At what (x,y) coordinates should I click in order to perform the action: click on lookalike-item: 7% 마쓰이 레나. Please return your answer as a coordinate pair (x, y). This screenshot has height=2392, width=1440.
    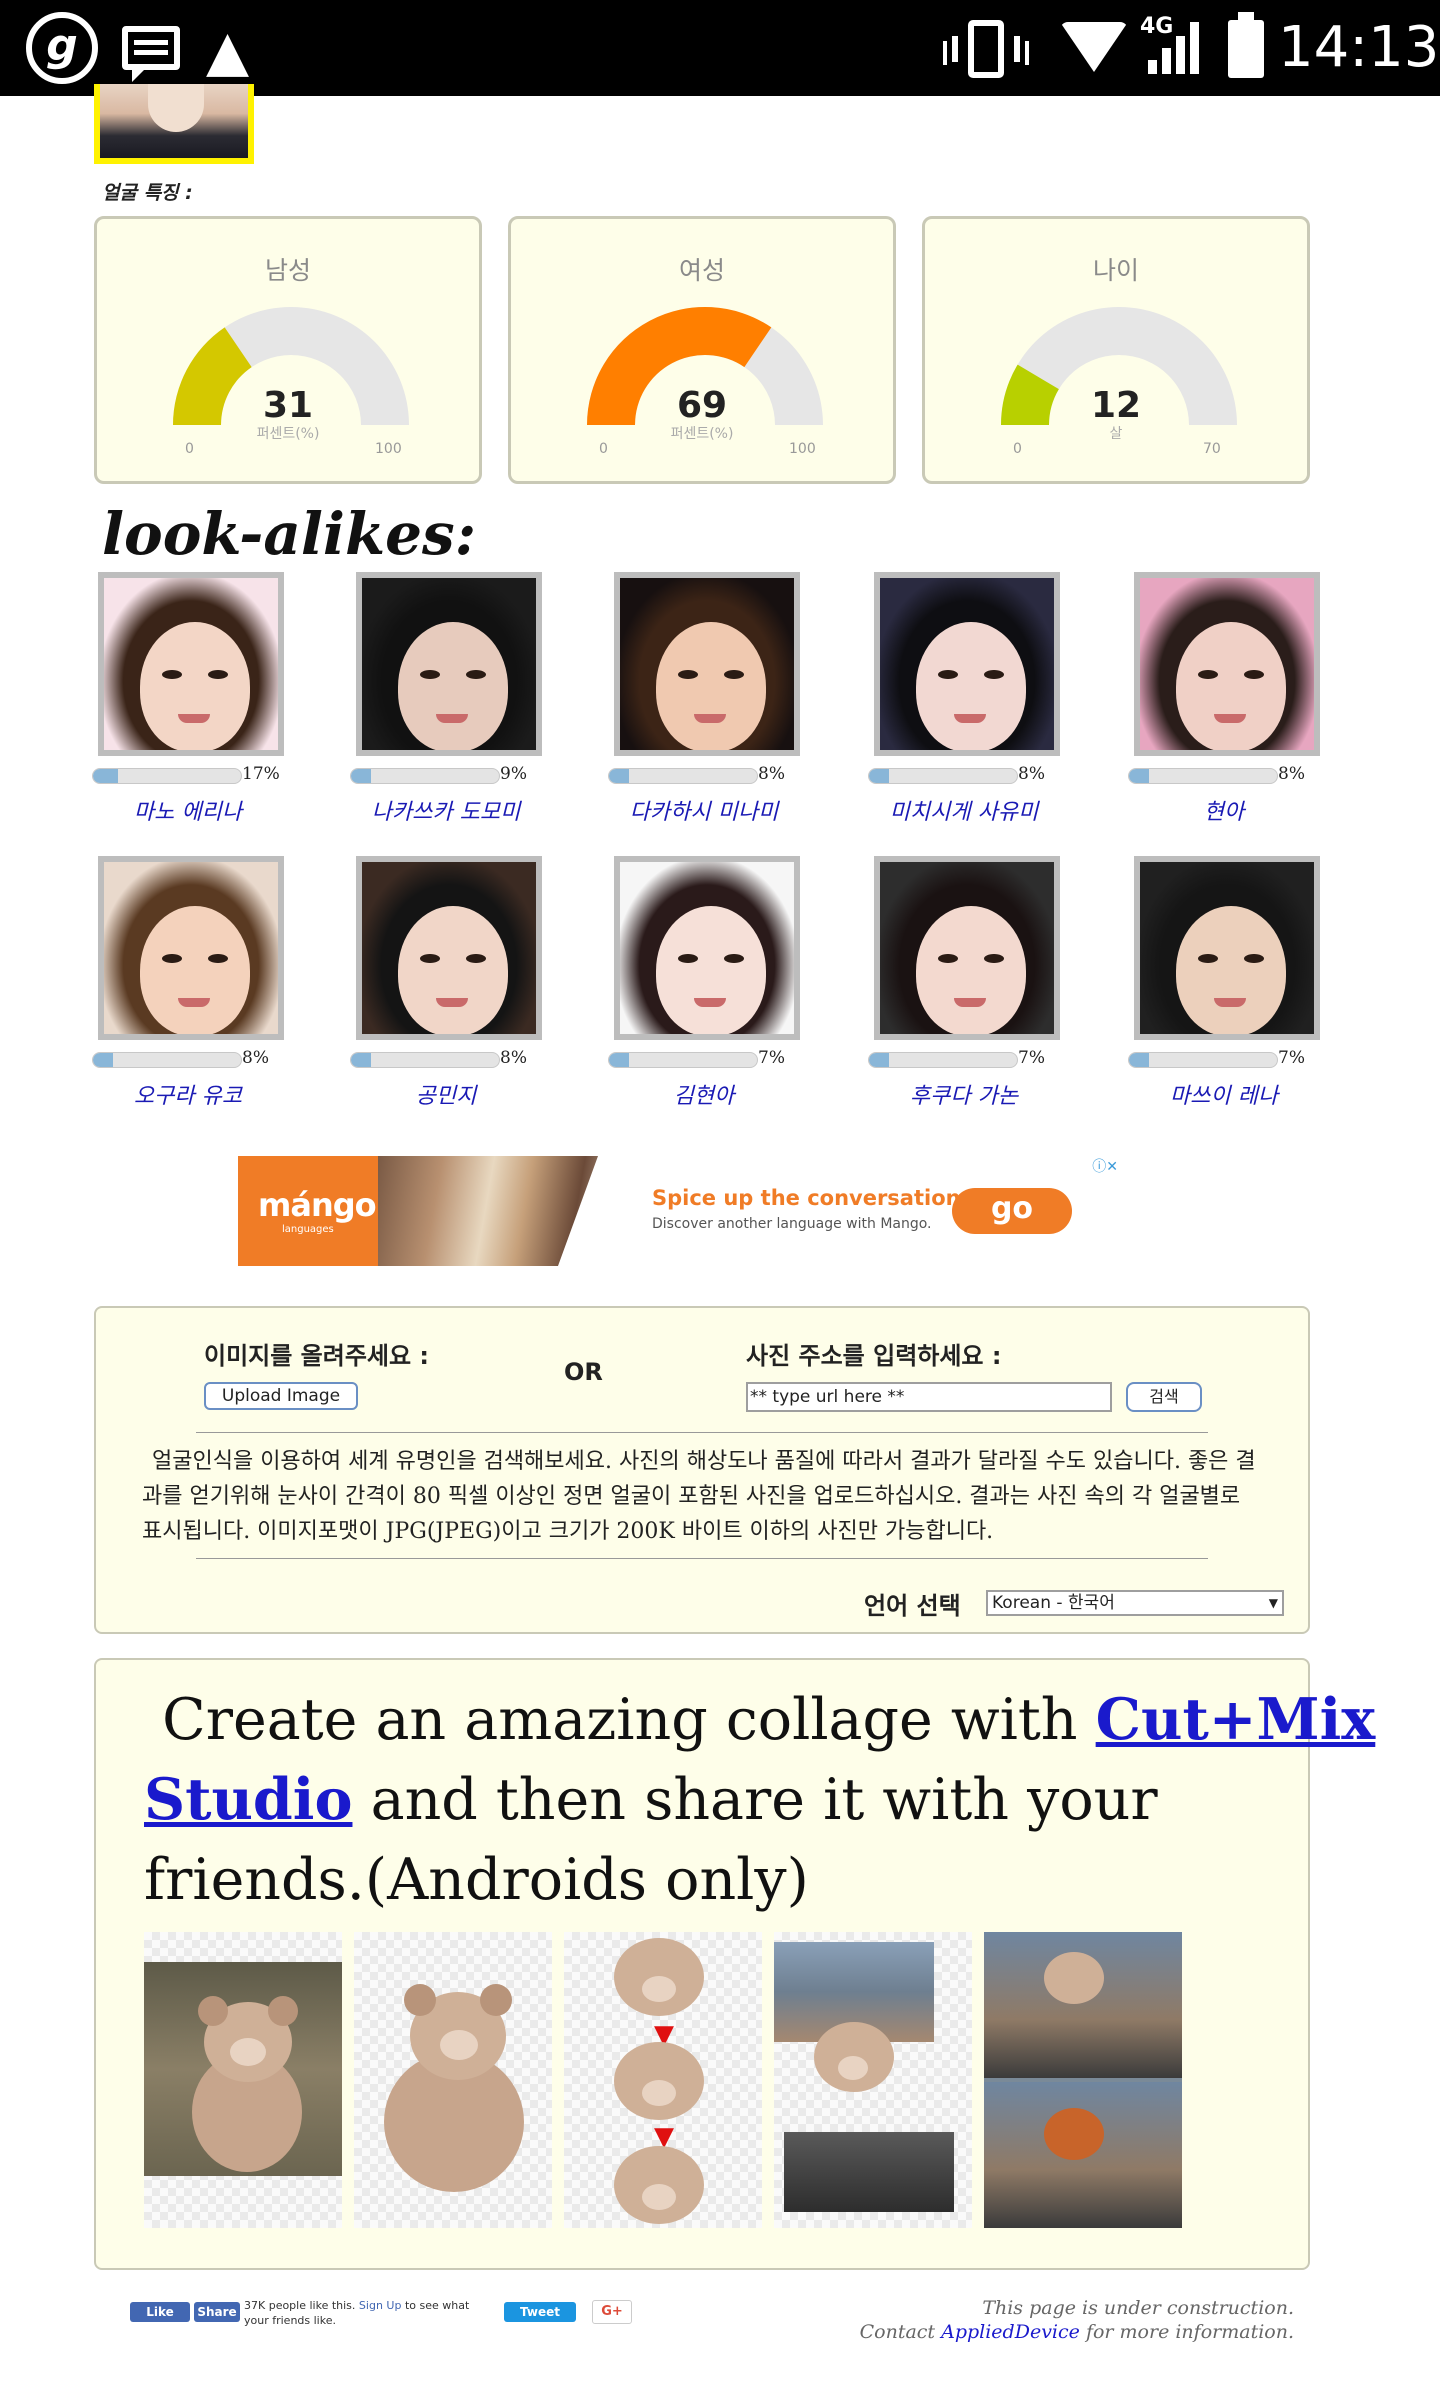
    Looking at the image, I should click on (1231, 991).